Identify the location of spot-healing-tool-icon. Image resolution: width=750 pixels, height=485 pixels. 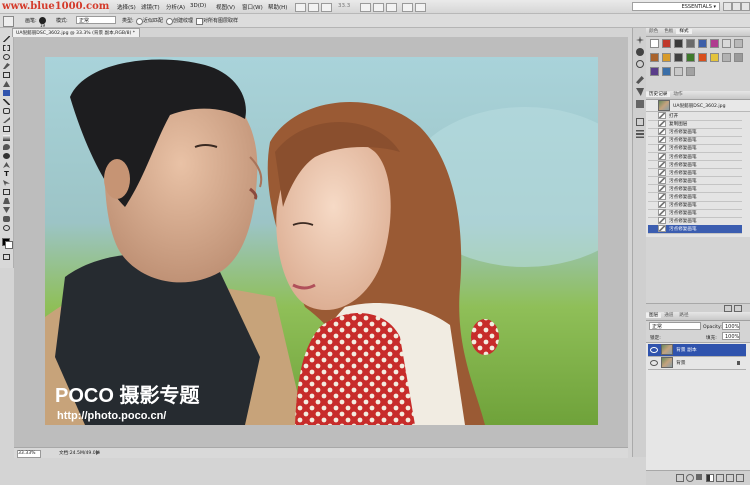
(6, 93).